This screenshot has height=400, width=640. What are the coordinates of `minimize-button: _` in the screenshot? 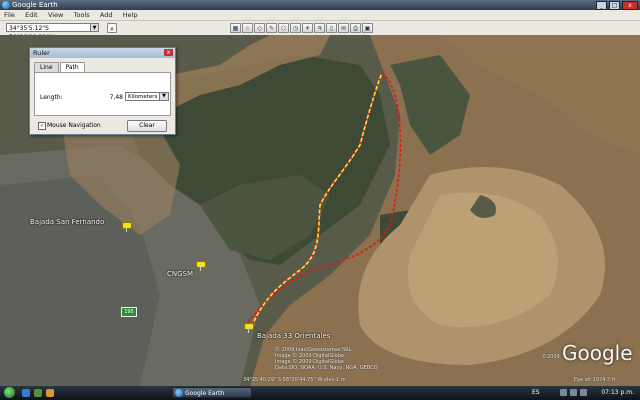 It's located at (601, 5).